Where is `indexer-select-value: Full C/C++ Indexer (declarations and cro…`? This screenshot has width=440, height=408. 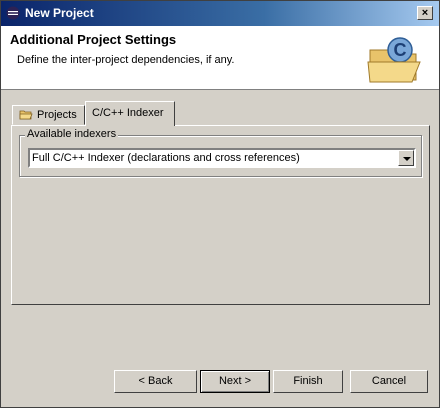 indexer-select-value: Full C/C++ Indexer (declarations and cro… is located at coordinates (166, 158).